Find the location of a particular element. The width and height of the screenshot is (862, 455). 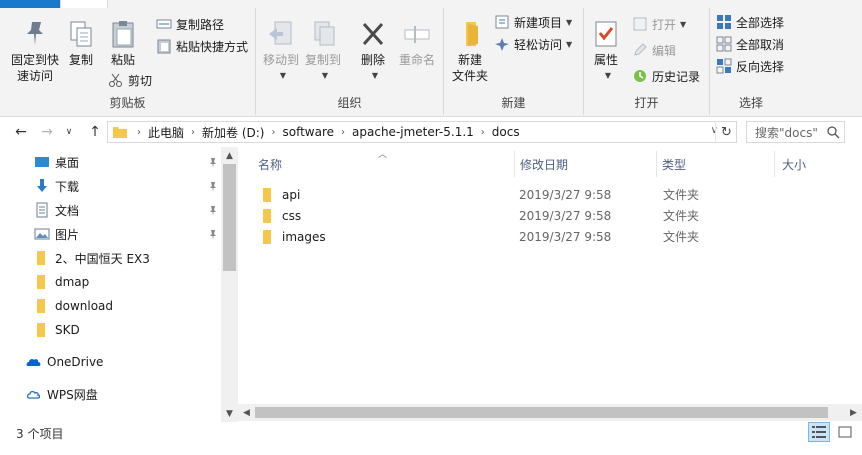

rename-label: 重命名 is located at coordinates (416, 60).